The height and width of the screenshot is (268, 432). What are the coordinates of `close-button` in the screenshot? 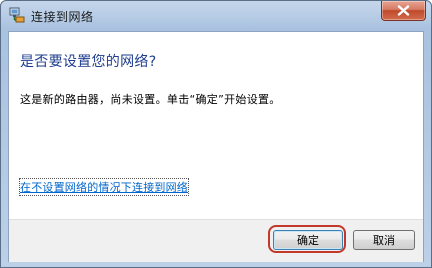 It's located at (403, 11).